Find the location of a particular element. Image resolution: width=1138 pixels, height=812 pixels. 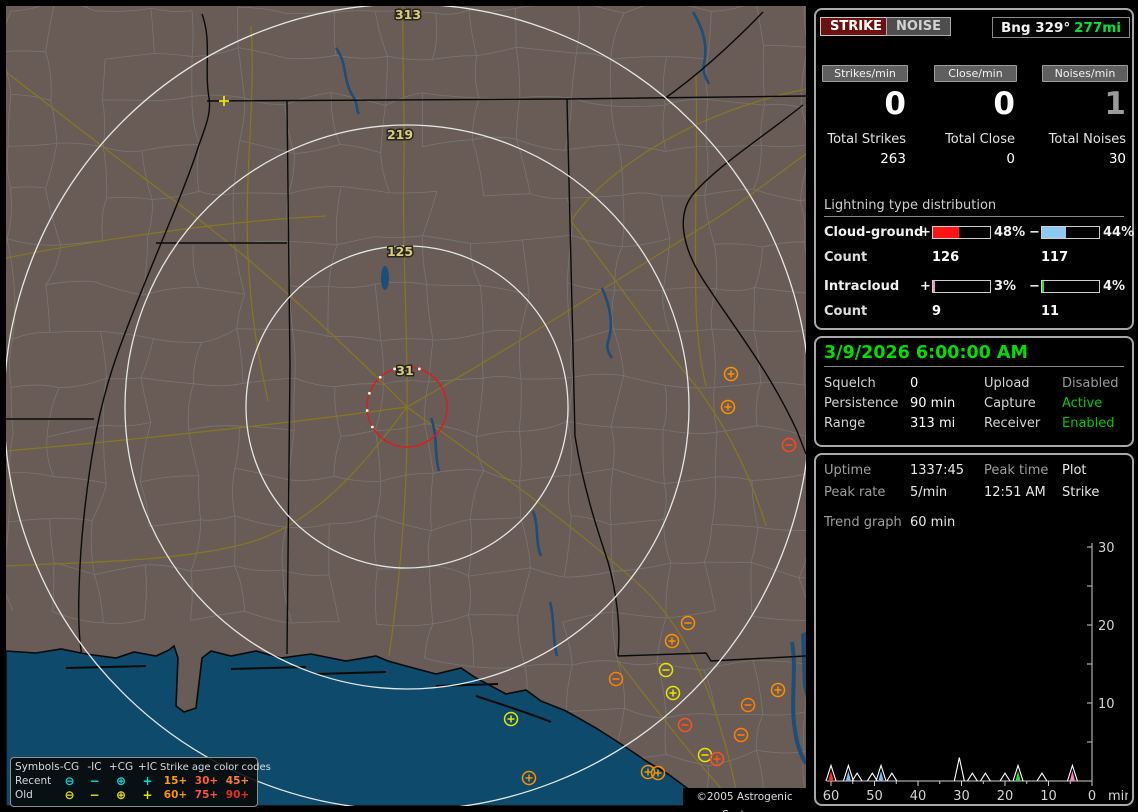

legend-row-old: Old ⊖ − ⊕ +60+ 75+ 90+ is located at coordinates (134, 795).